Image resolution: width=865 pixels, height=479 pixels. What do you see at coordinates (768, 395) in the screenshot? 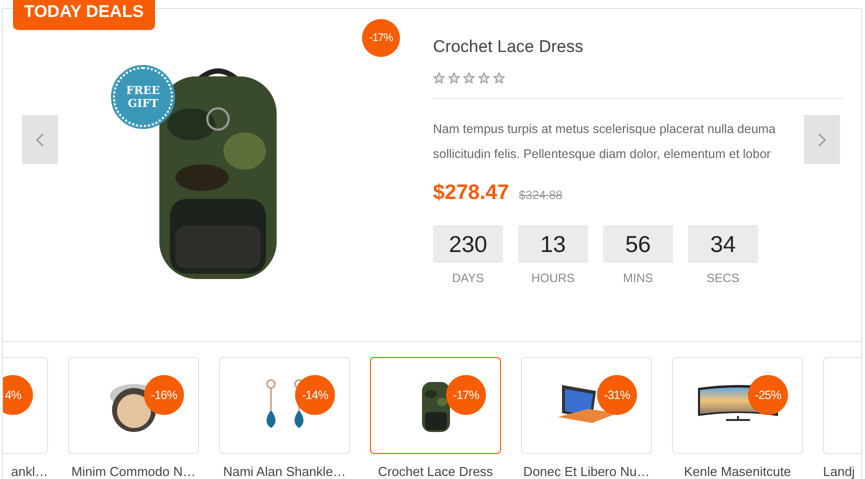
I see `discount-badge: -25%` at bounding box center [768, 395].